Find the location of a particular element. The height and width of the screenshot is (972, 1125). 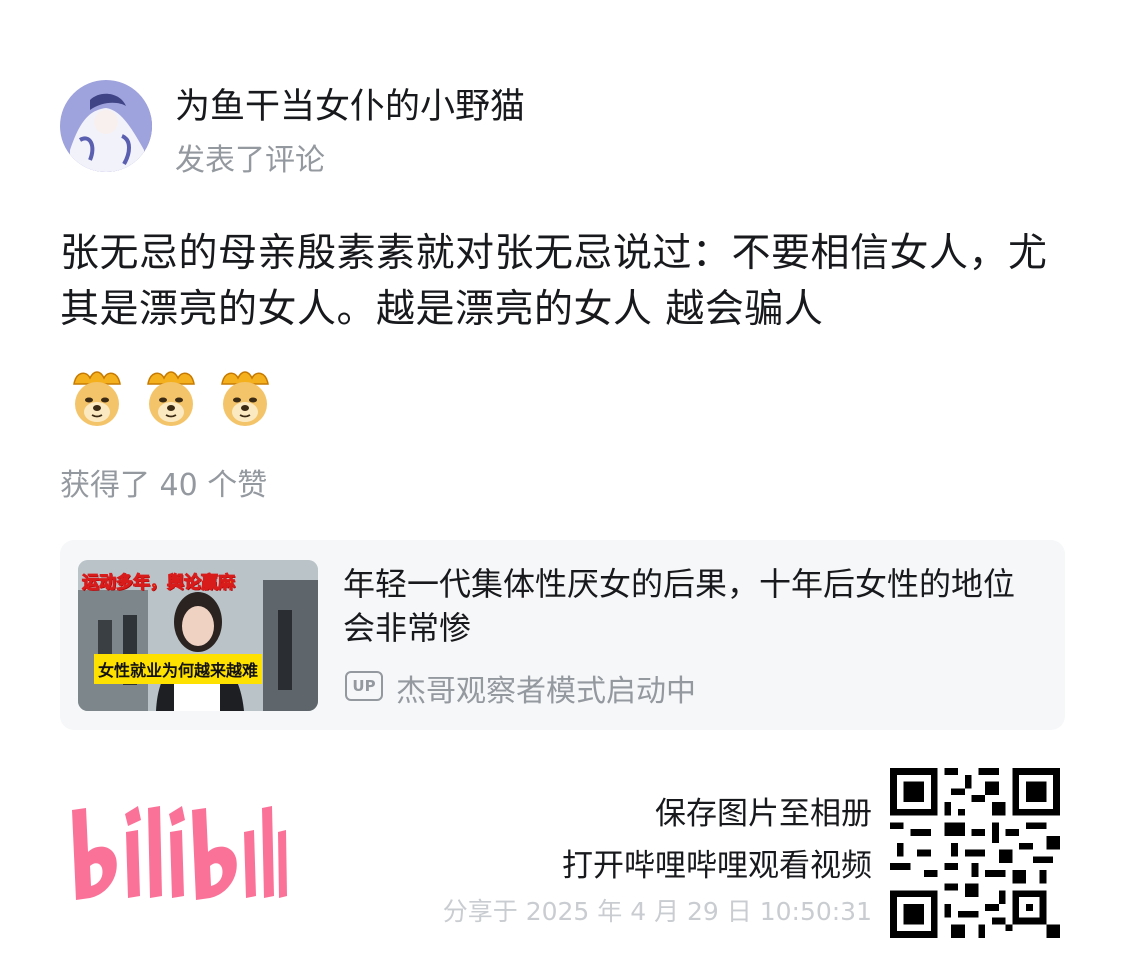

video-title: 年轻一代集体性厌女的后果，十年后女性的地位会非常惨 is located at coordinates (693, 606).